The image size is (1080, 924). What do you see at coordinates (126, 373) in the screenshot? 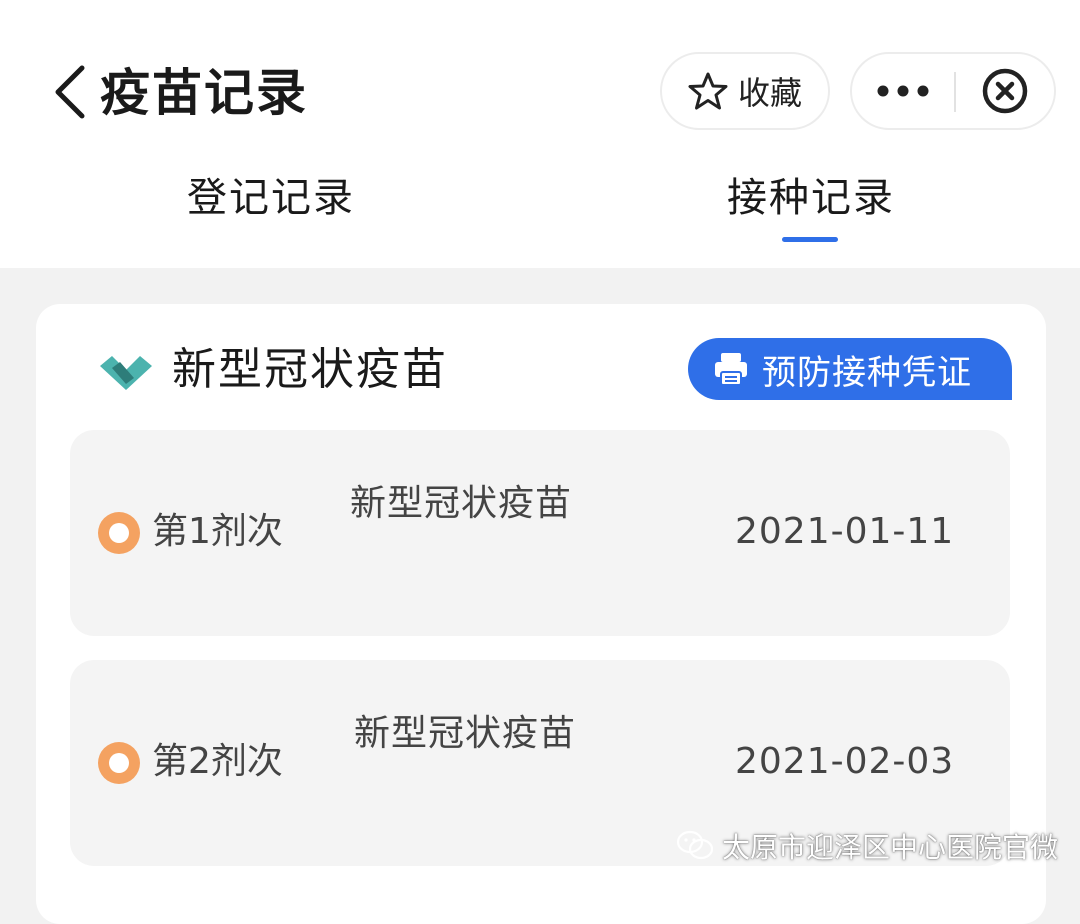
I see `vaccine-logo-icon` at bounding box center [126, 373].